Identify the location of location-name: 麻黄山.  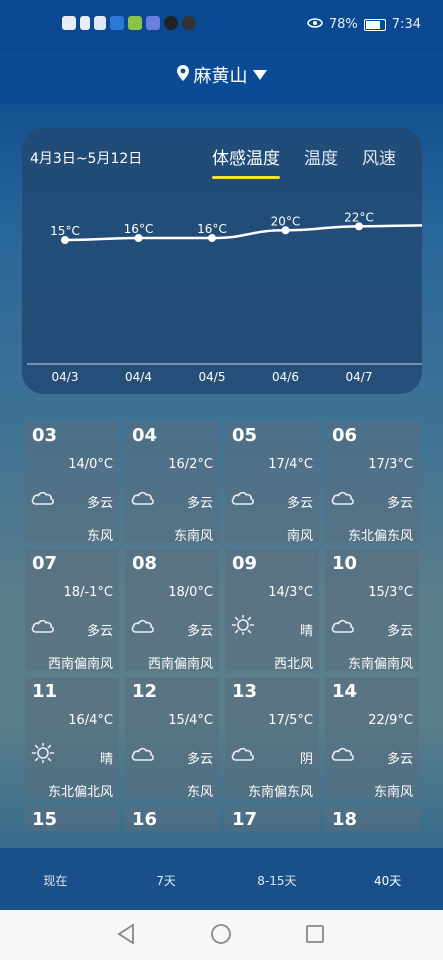
(220, 76).